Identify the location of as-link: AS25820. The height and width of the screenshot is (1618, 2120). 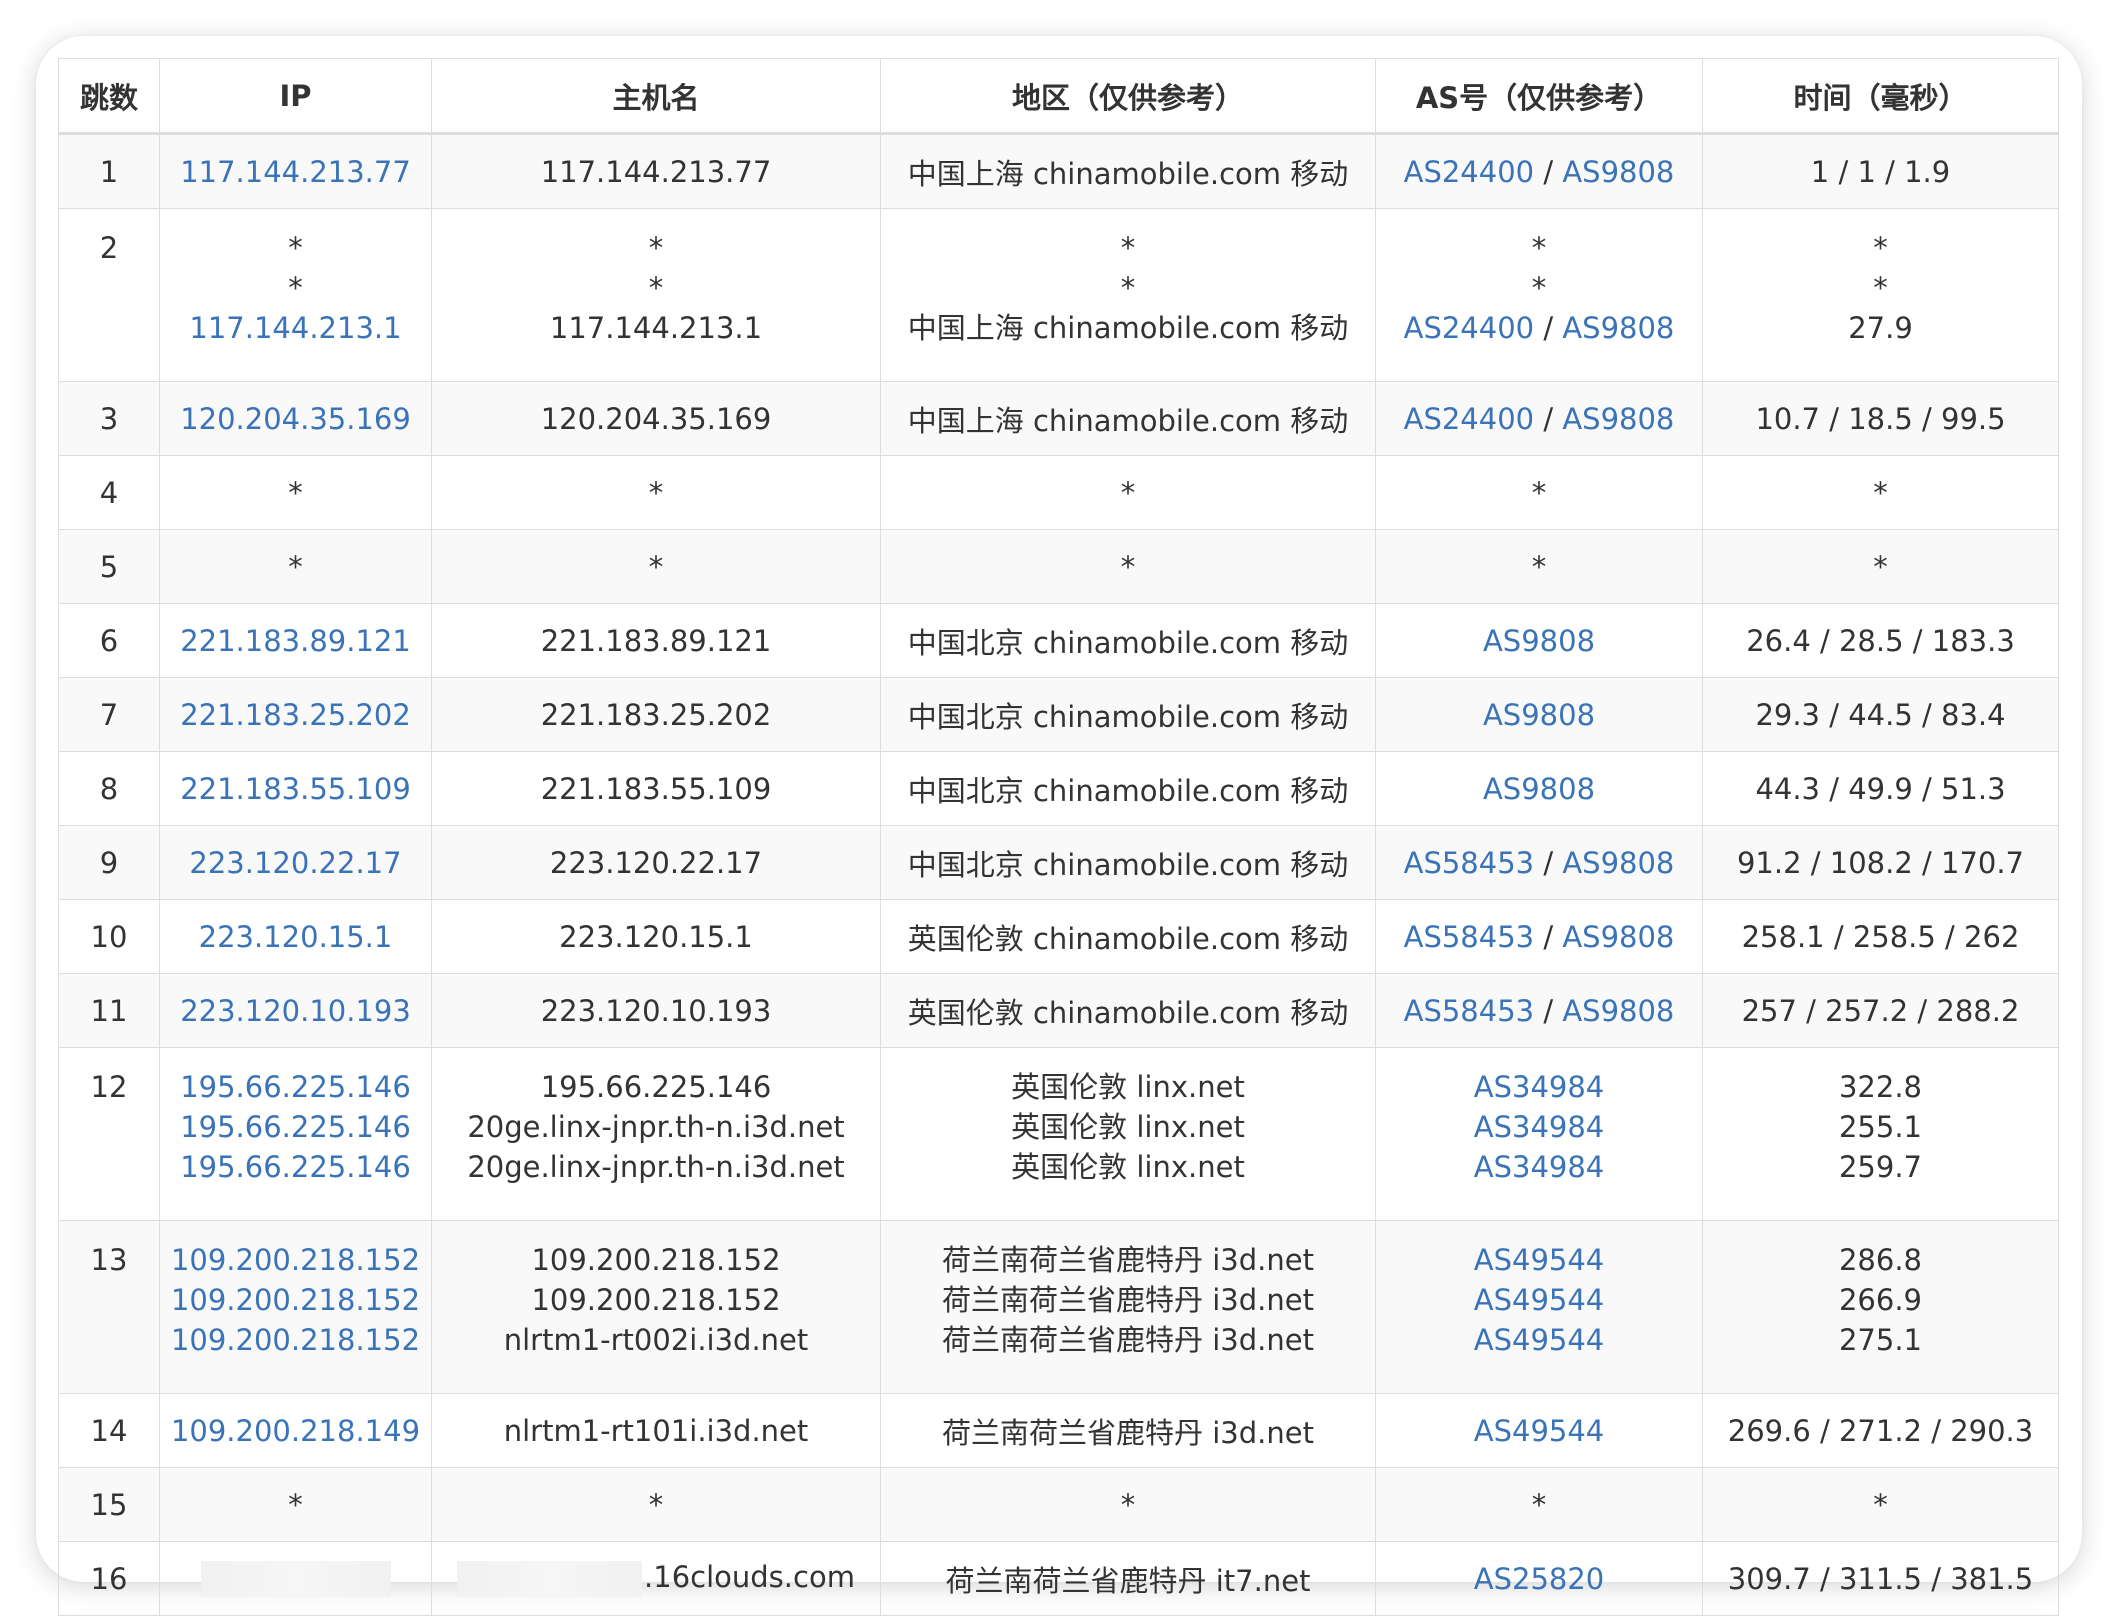
(1539, 1579).